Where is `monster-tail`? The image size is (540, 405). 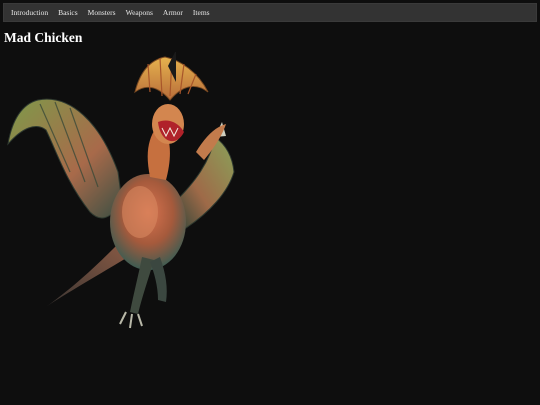
monster-tail is located at coordinates (87, 274).